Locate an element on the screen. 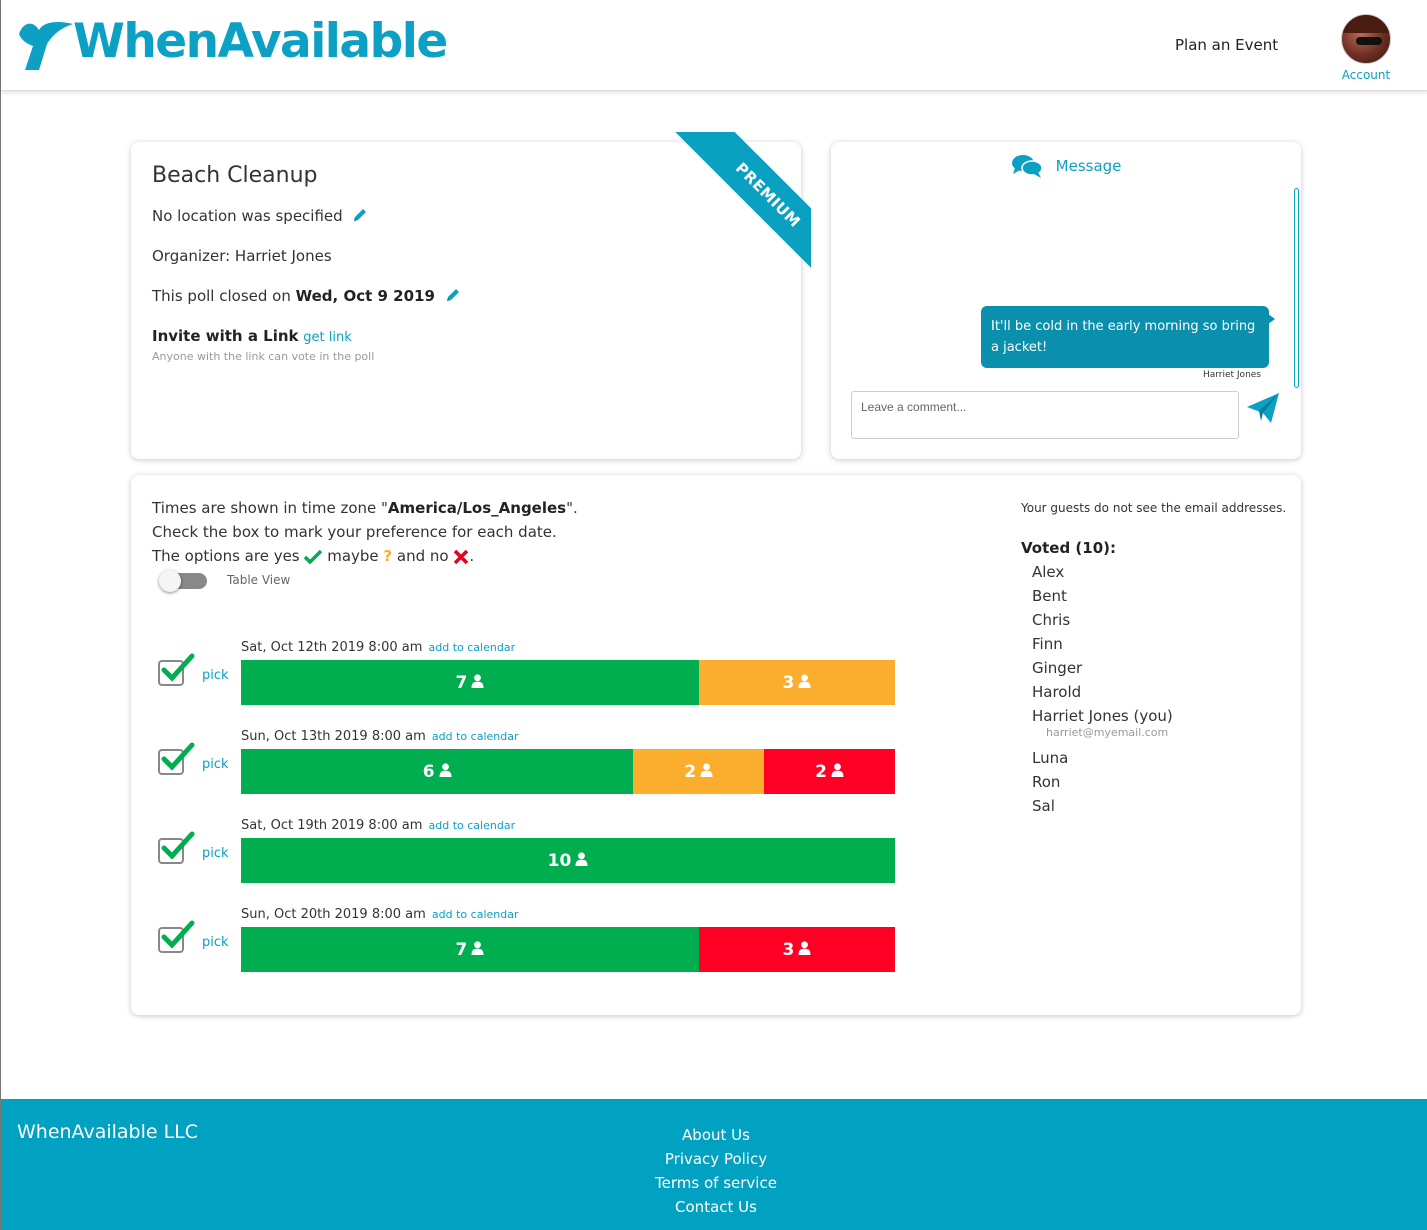 This screenshot has height=1230, width=1427. footer-link-contact: Contact Us is located at coordinates (716, 1207).